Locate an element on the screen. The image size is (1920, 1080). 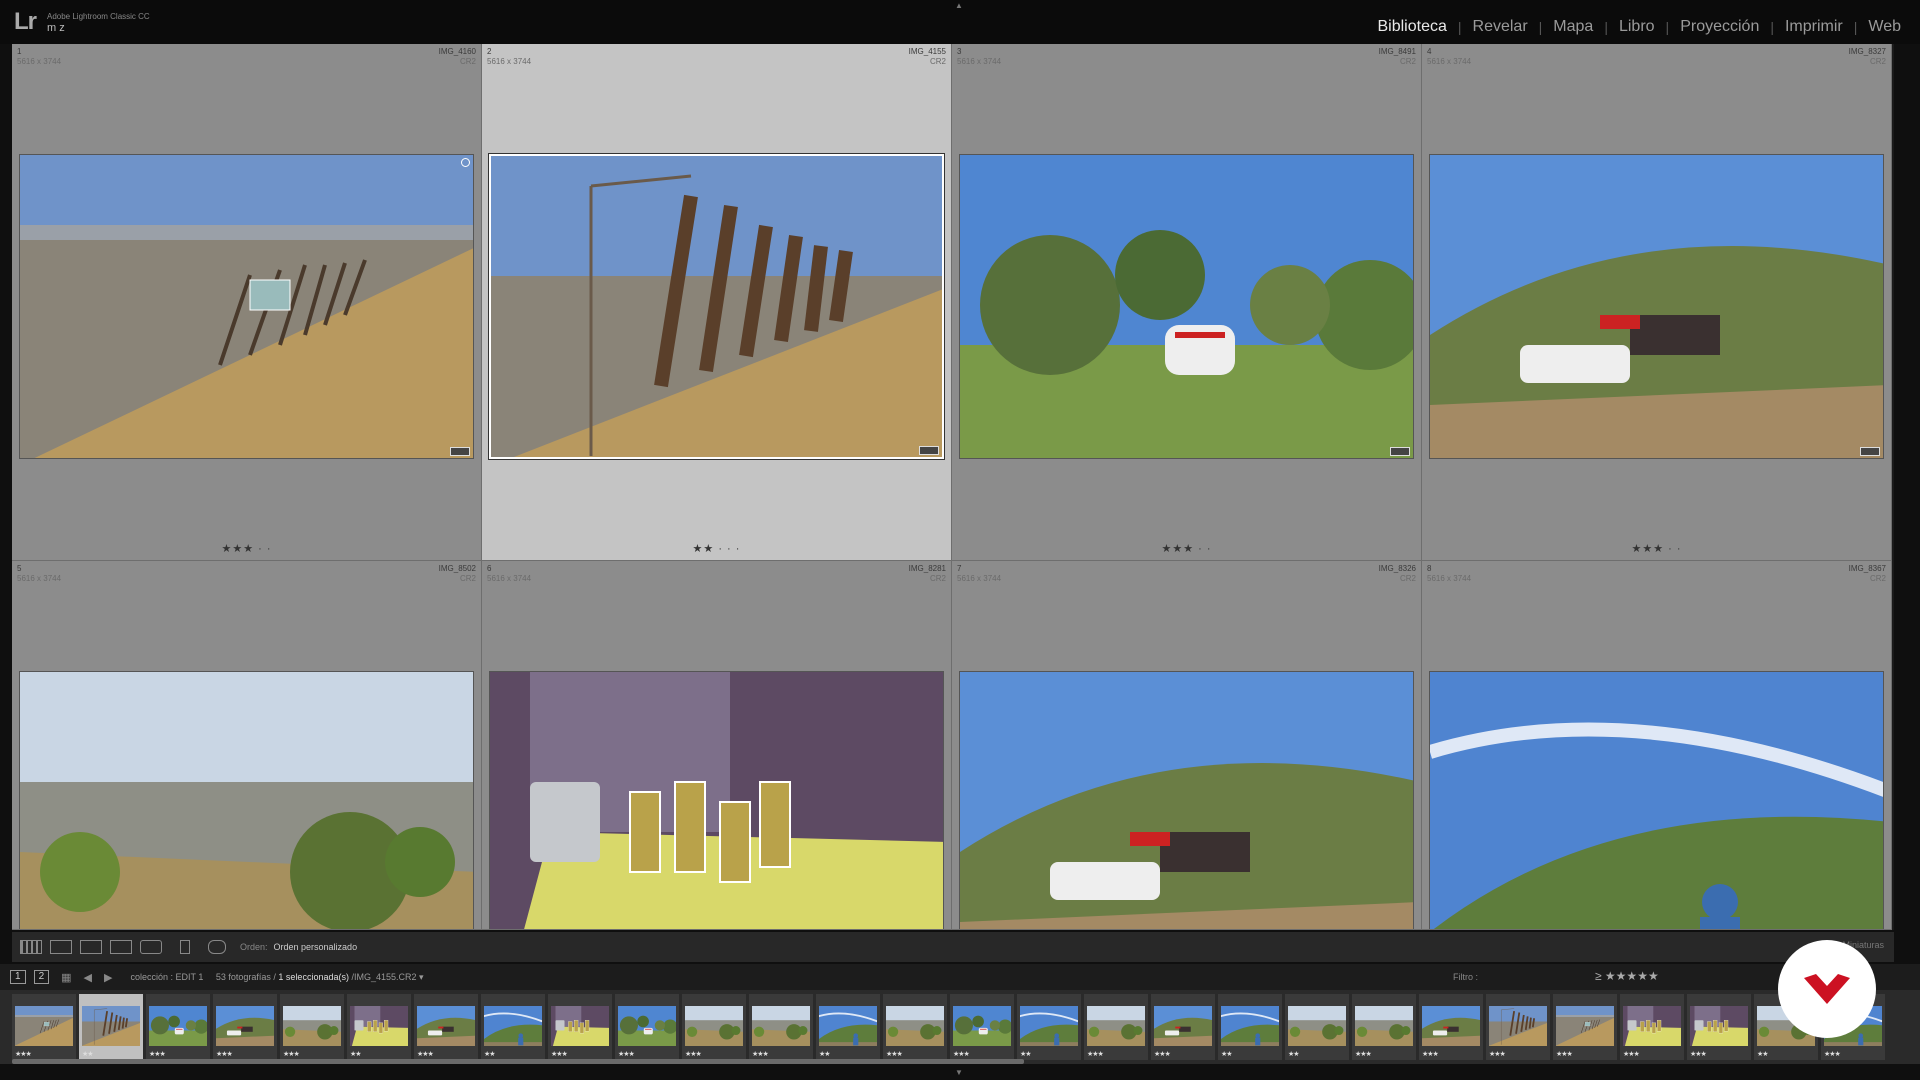
filmstrip-scrollbar is located at coordinates (518, 1061).